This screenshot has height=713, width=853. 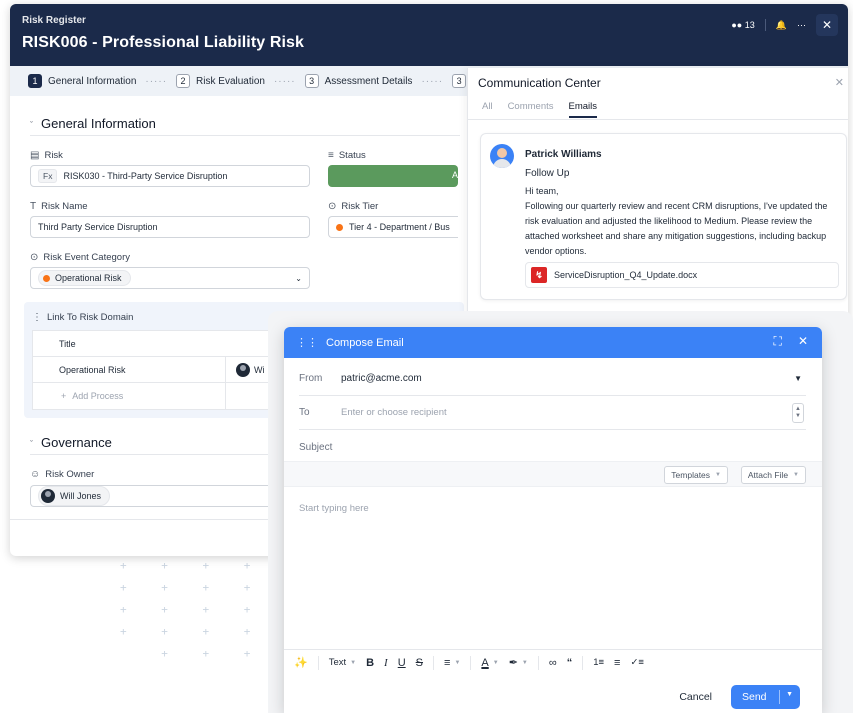 What do you see at coordinates (337, 662) in the screenshot?
I see `text-style-select: Text` at bounding box center [337, 662].